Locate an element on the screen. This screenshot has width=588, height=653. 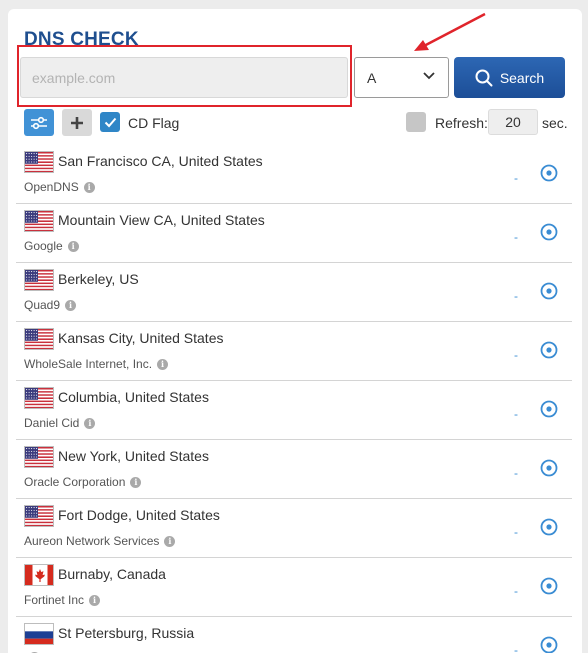
server-row: St Petersburg, Russia i - is located at coordinates (294, 635).